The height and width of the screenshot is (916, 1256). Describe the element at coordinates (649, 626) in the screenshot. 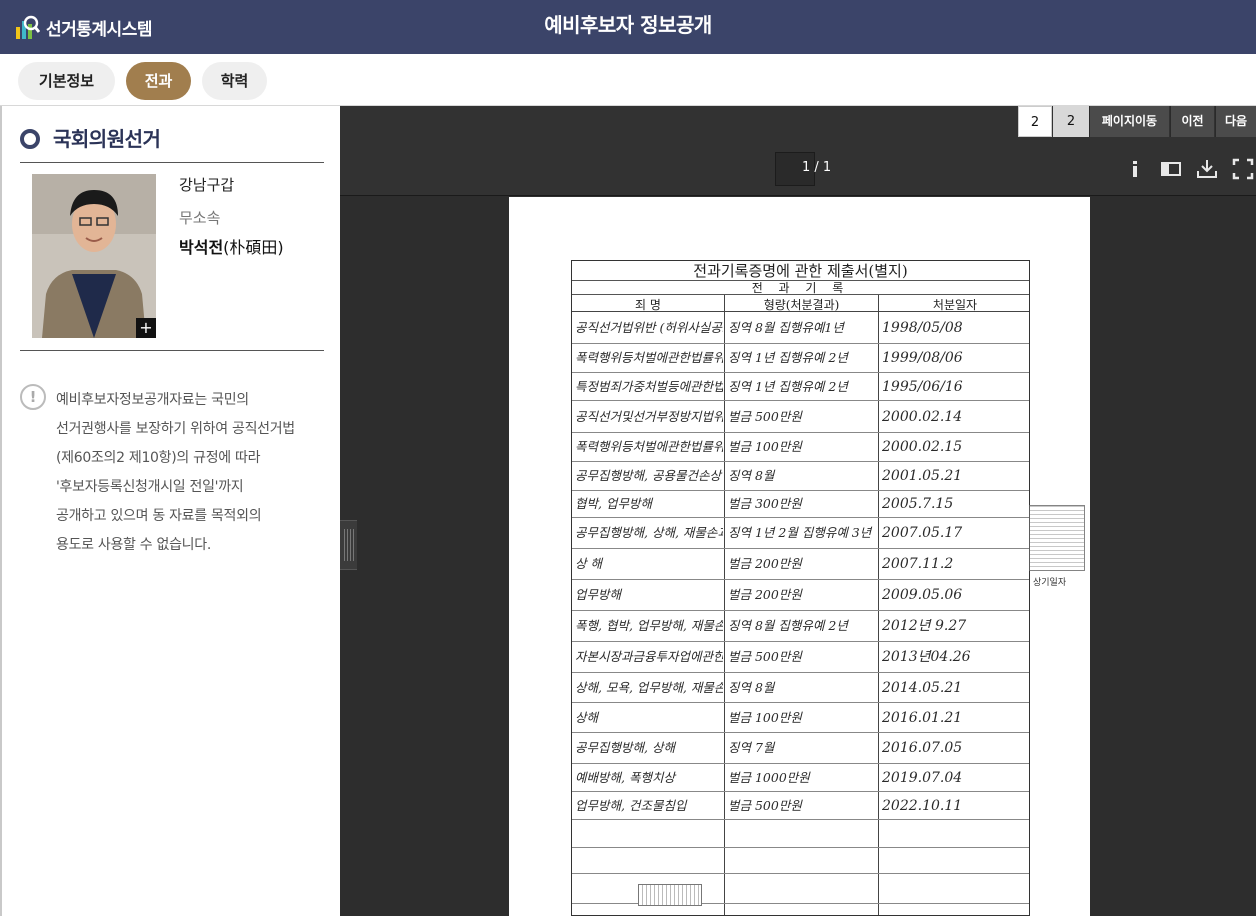

I see `table-cell-crime: 폭행, 협박, 업무방해, 재물손괴` at that location.